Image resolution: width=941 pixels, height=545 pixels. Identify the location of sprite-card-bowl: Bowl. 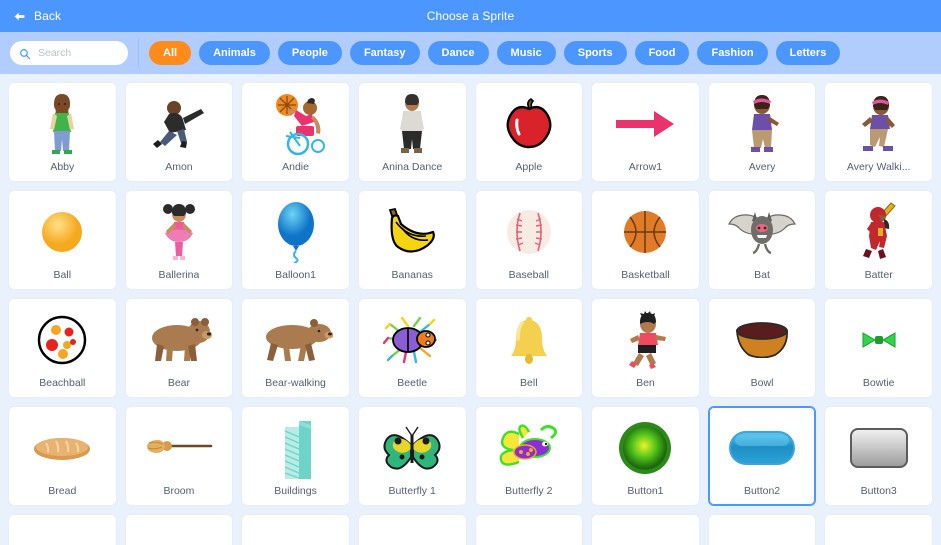
(762, 348).